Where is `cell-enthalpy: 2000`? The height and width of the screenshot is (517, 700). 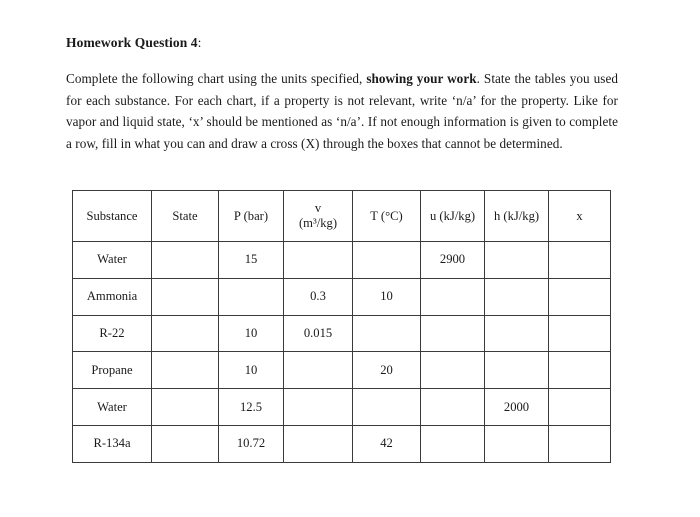 cell-enthalpy: 2000 is located at coordinates (516, 407).